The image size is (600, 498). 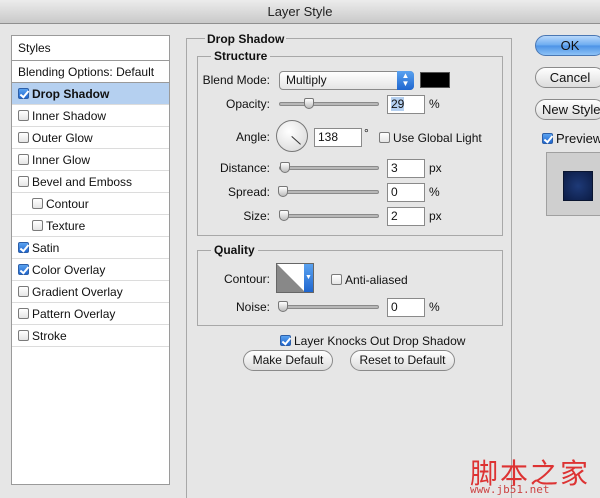 I want to click on noise-label: Noise:, so click(x=252, y=307).